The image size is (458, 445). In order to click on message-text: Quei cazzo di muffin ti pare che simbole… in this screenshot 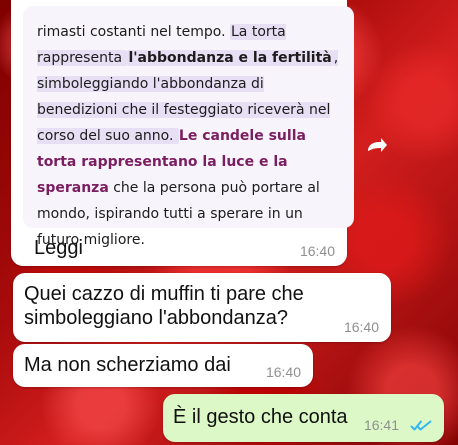, I will do `click(164, 306)`.